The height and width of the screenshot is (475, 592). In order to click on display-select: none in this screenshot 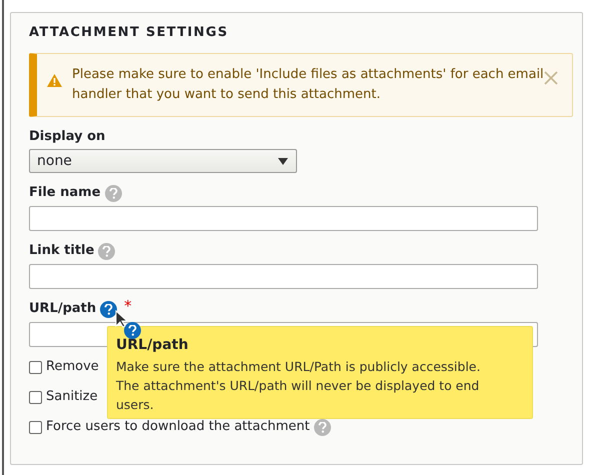, I will do `click(163, 161)`.